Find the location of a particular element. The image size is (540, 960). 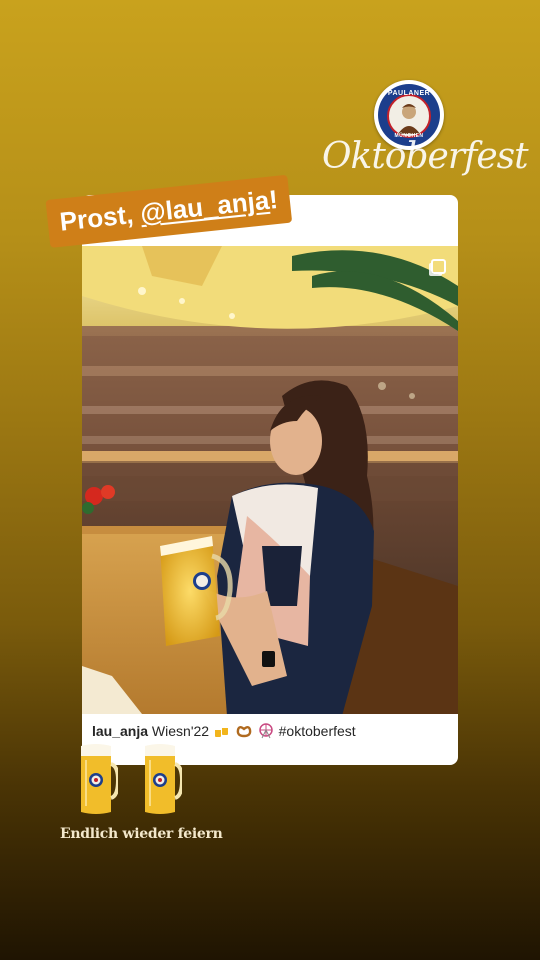

post-caption: lau_anja Wiesn'22 #oktoberfest is located at coordinates (224, 732).